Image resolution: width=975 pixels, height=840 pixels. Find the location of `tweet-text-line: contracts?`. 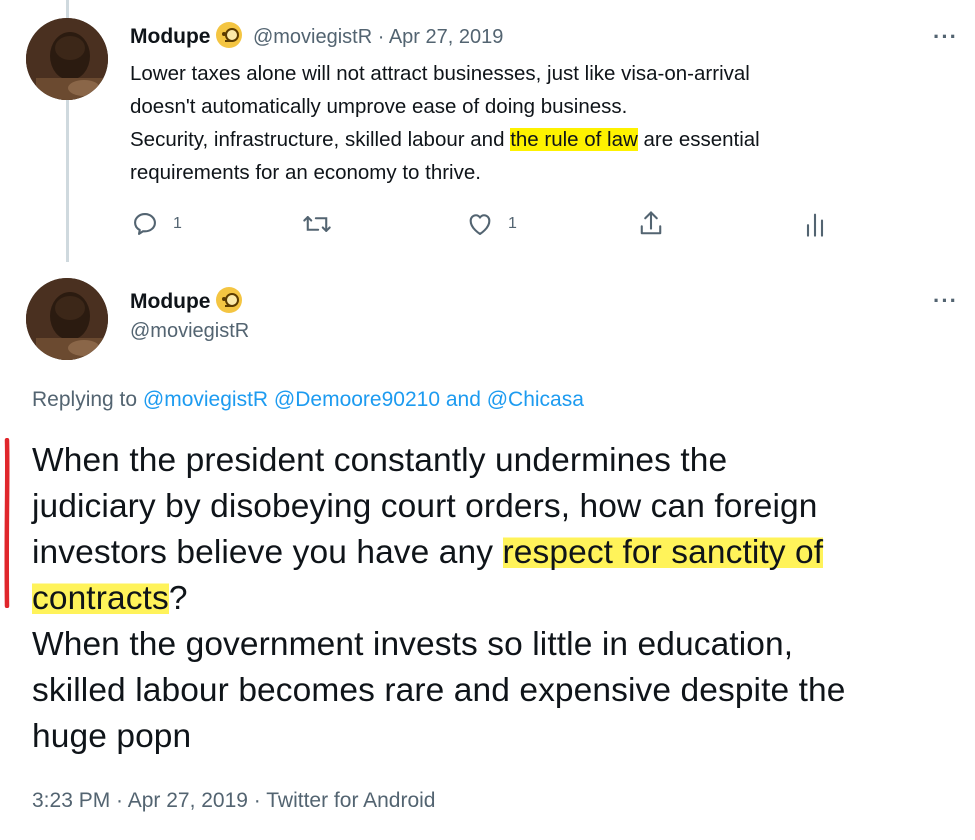

tweet-text-line: contracts? is located at coordinates (110, 598).